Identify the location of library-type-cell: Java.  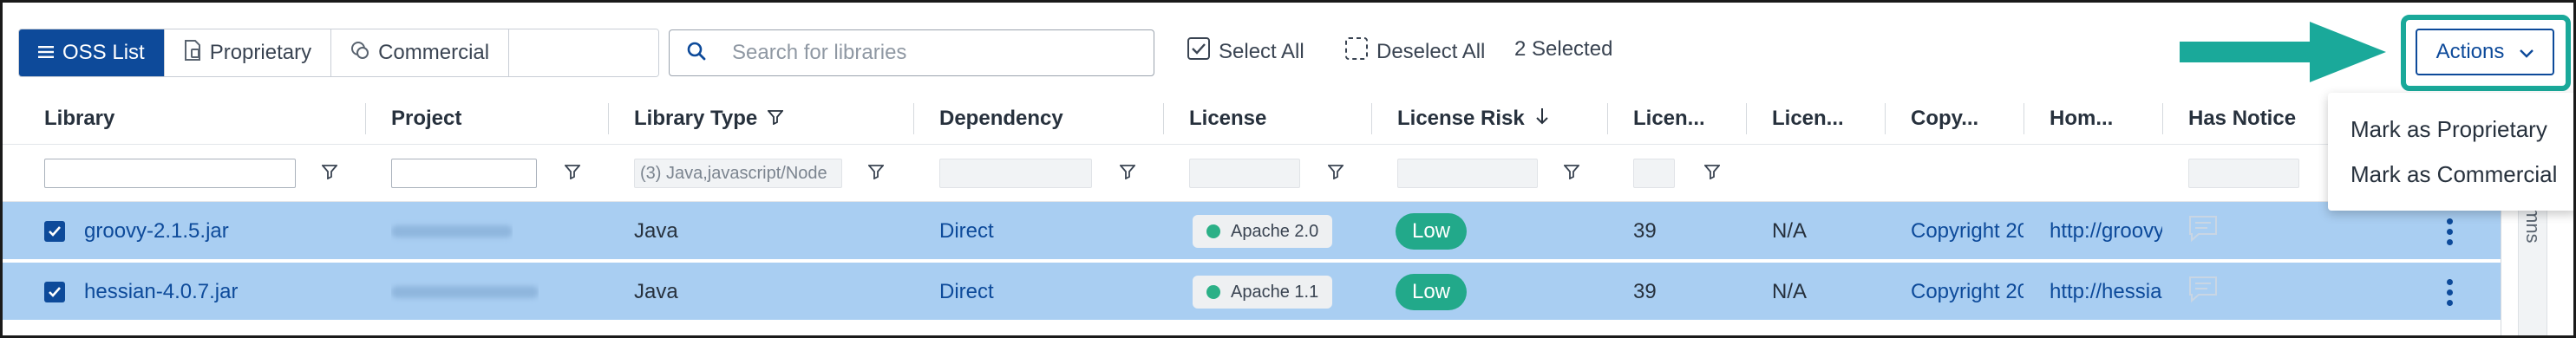
(656, 291).